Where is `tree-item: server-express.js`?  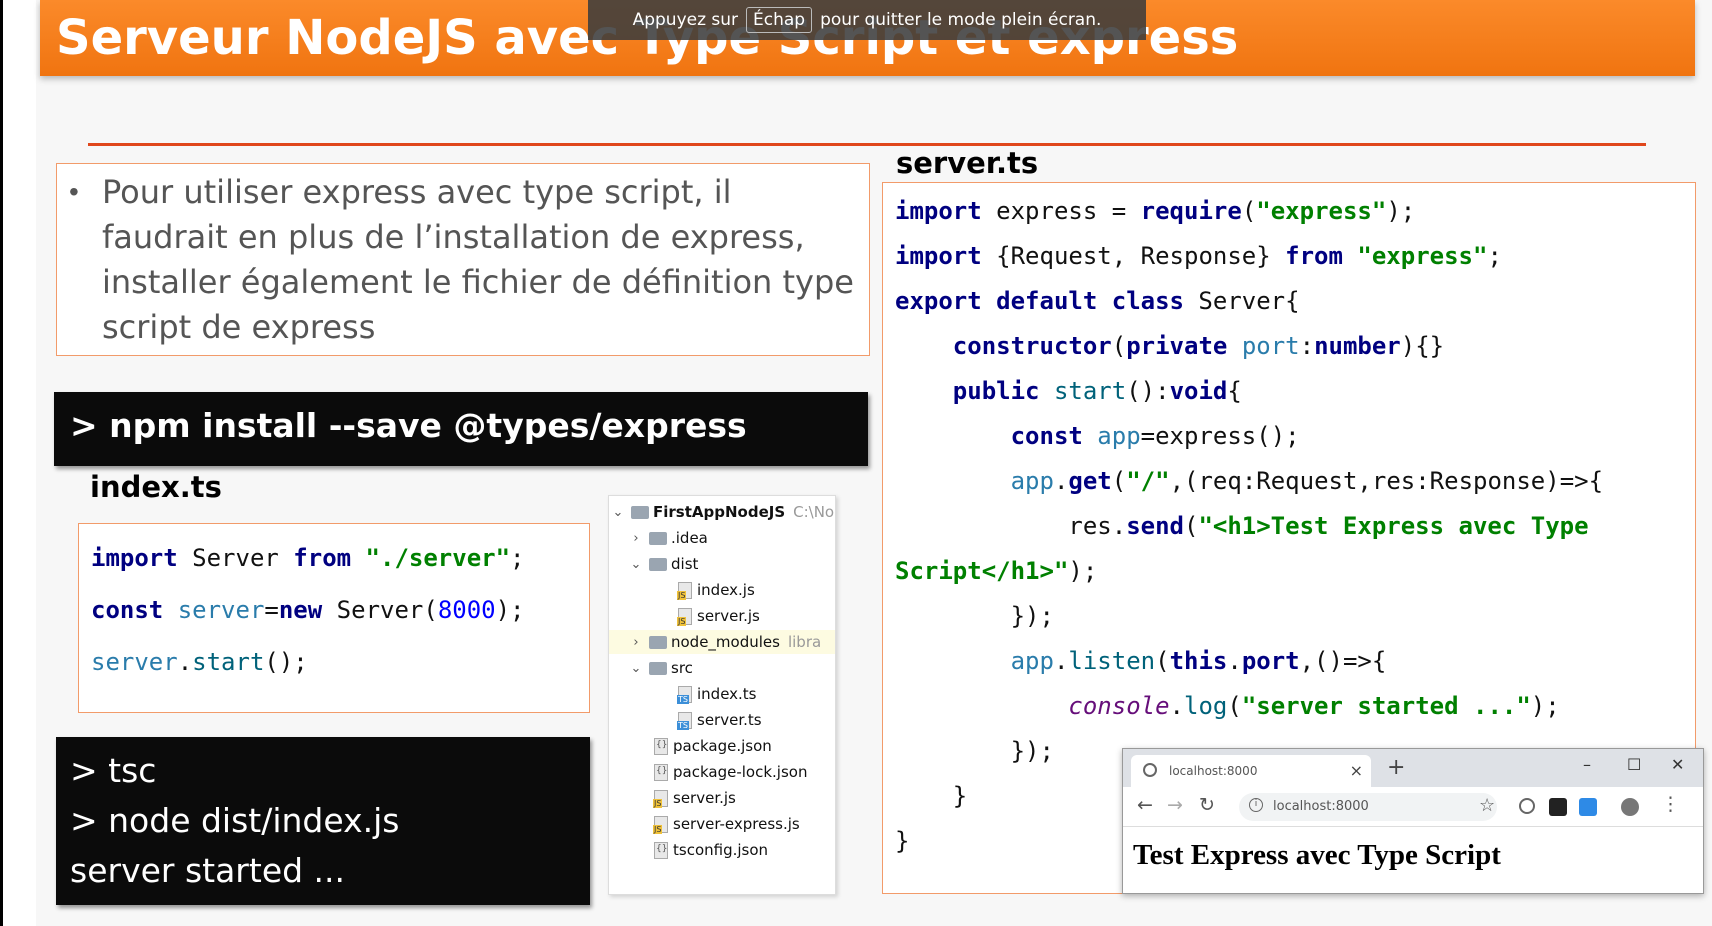 tree-item: server-express.js is located at coordinates (724, 824).